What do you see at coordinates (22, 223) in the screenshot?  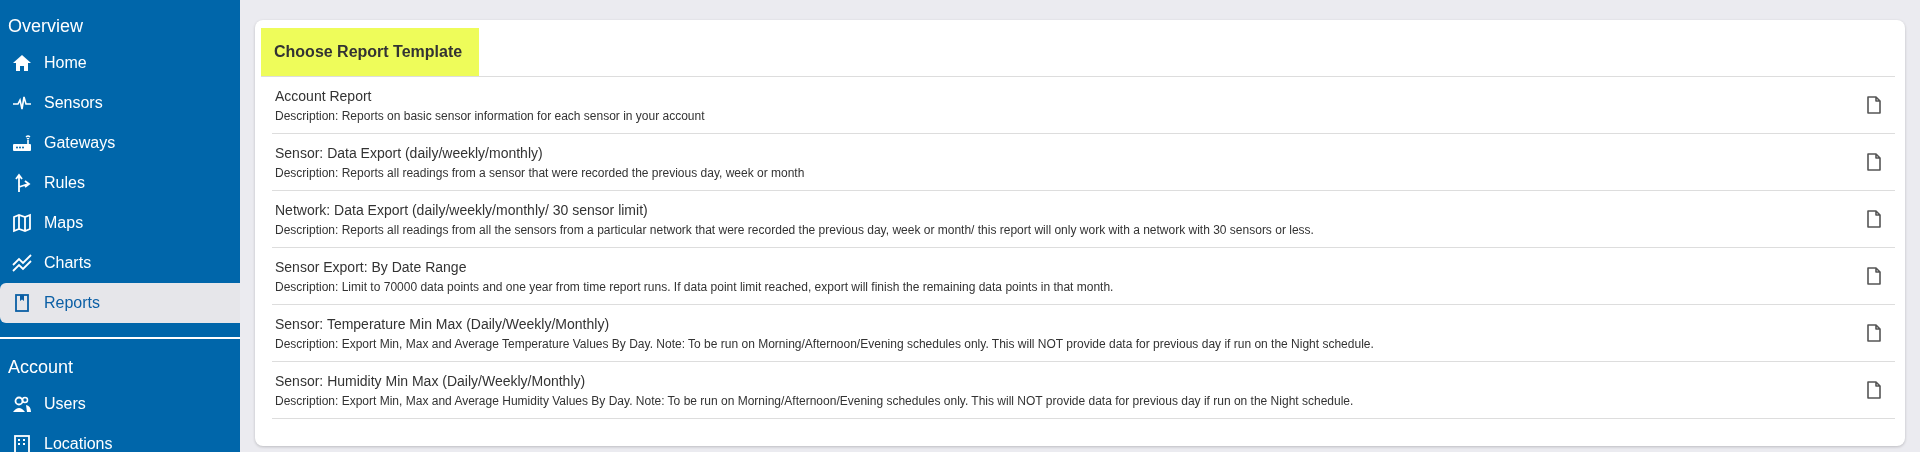 I see `map-icon` at bounding box center [22, 223].